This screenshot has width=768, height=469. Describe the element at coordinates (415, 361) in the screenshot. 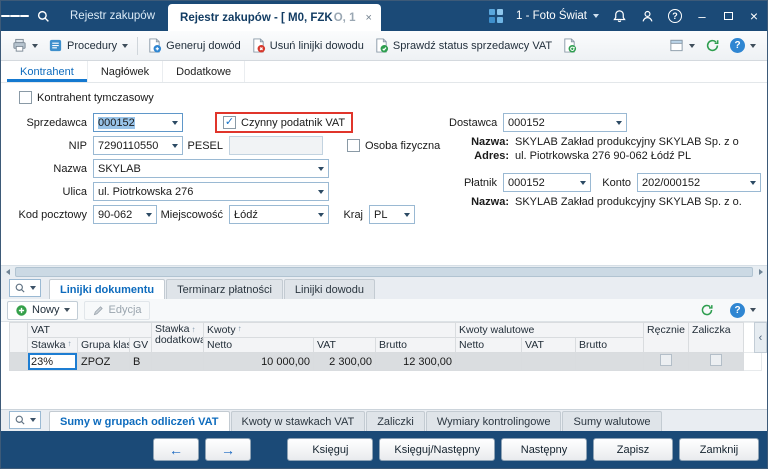

I see `cell-brutto: 12 300,00` at that location.